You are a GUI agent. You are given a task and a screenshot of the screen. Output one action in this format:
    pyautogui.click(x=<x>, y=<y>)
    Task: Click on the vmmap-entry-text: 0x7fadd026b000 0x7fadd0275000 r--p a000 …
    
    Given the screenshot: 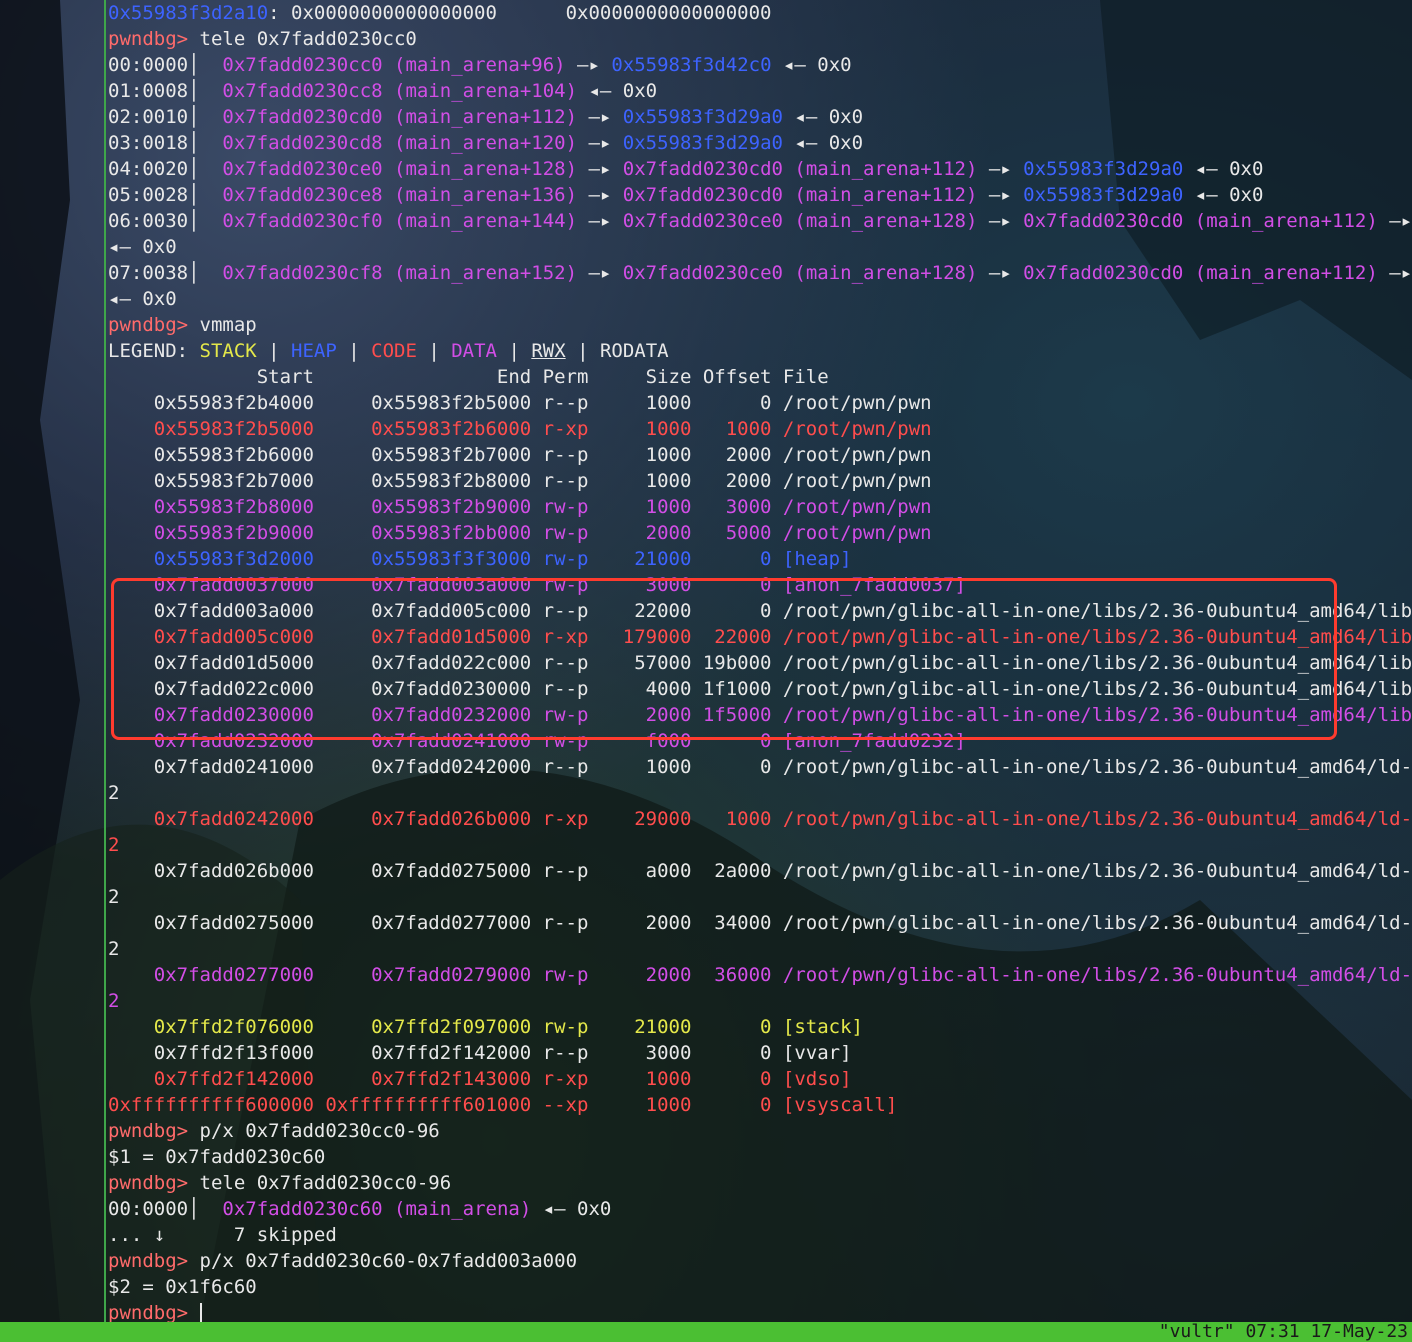 What is the action you would take?
    pyautogui.click(x=782, y=871)
    